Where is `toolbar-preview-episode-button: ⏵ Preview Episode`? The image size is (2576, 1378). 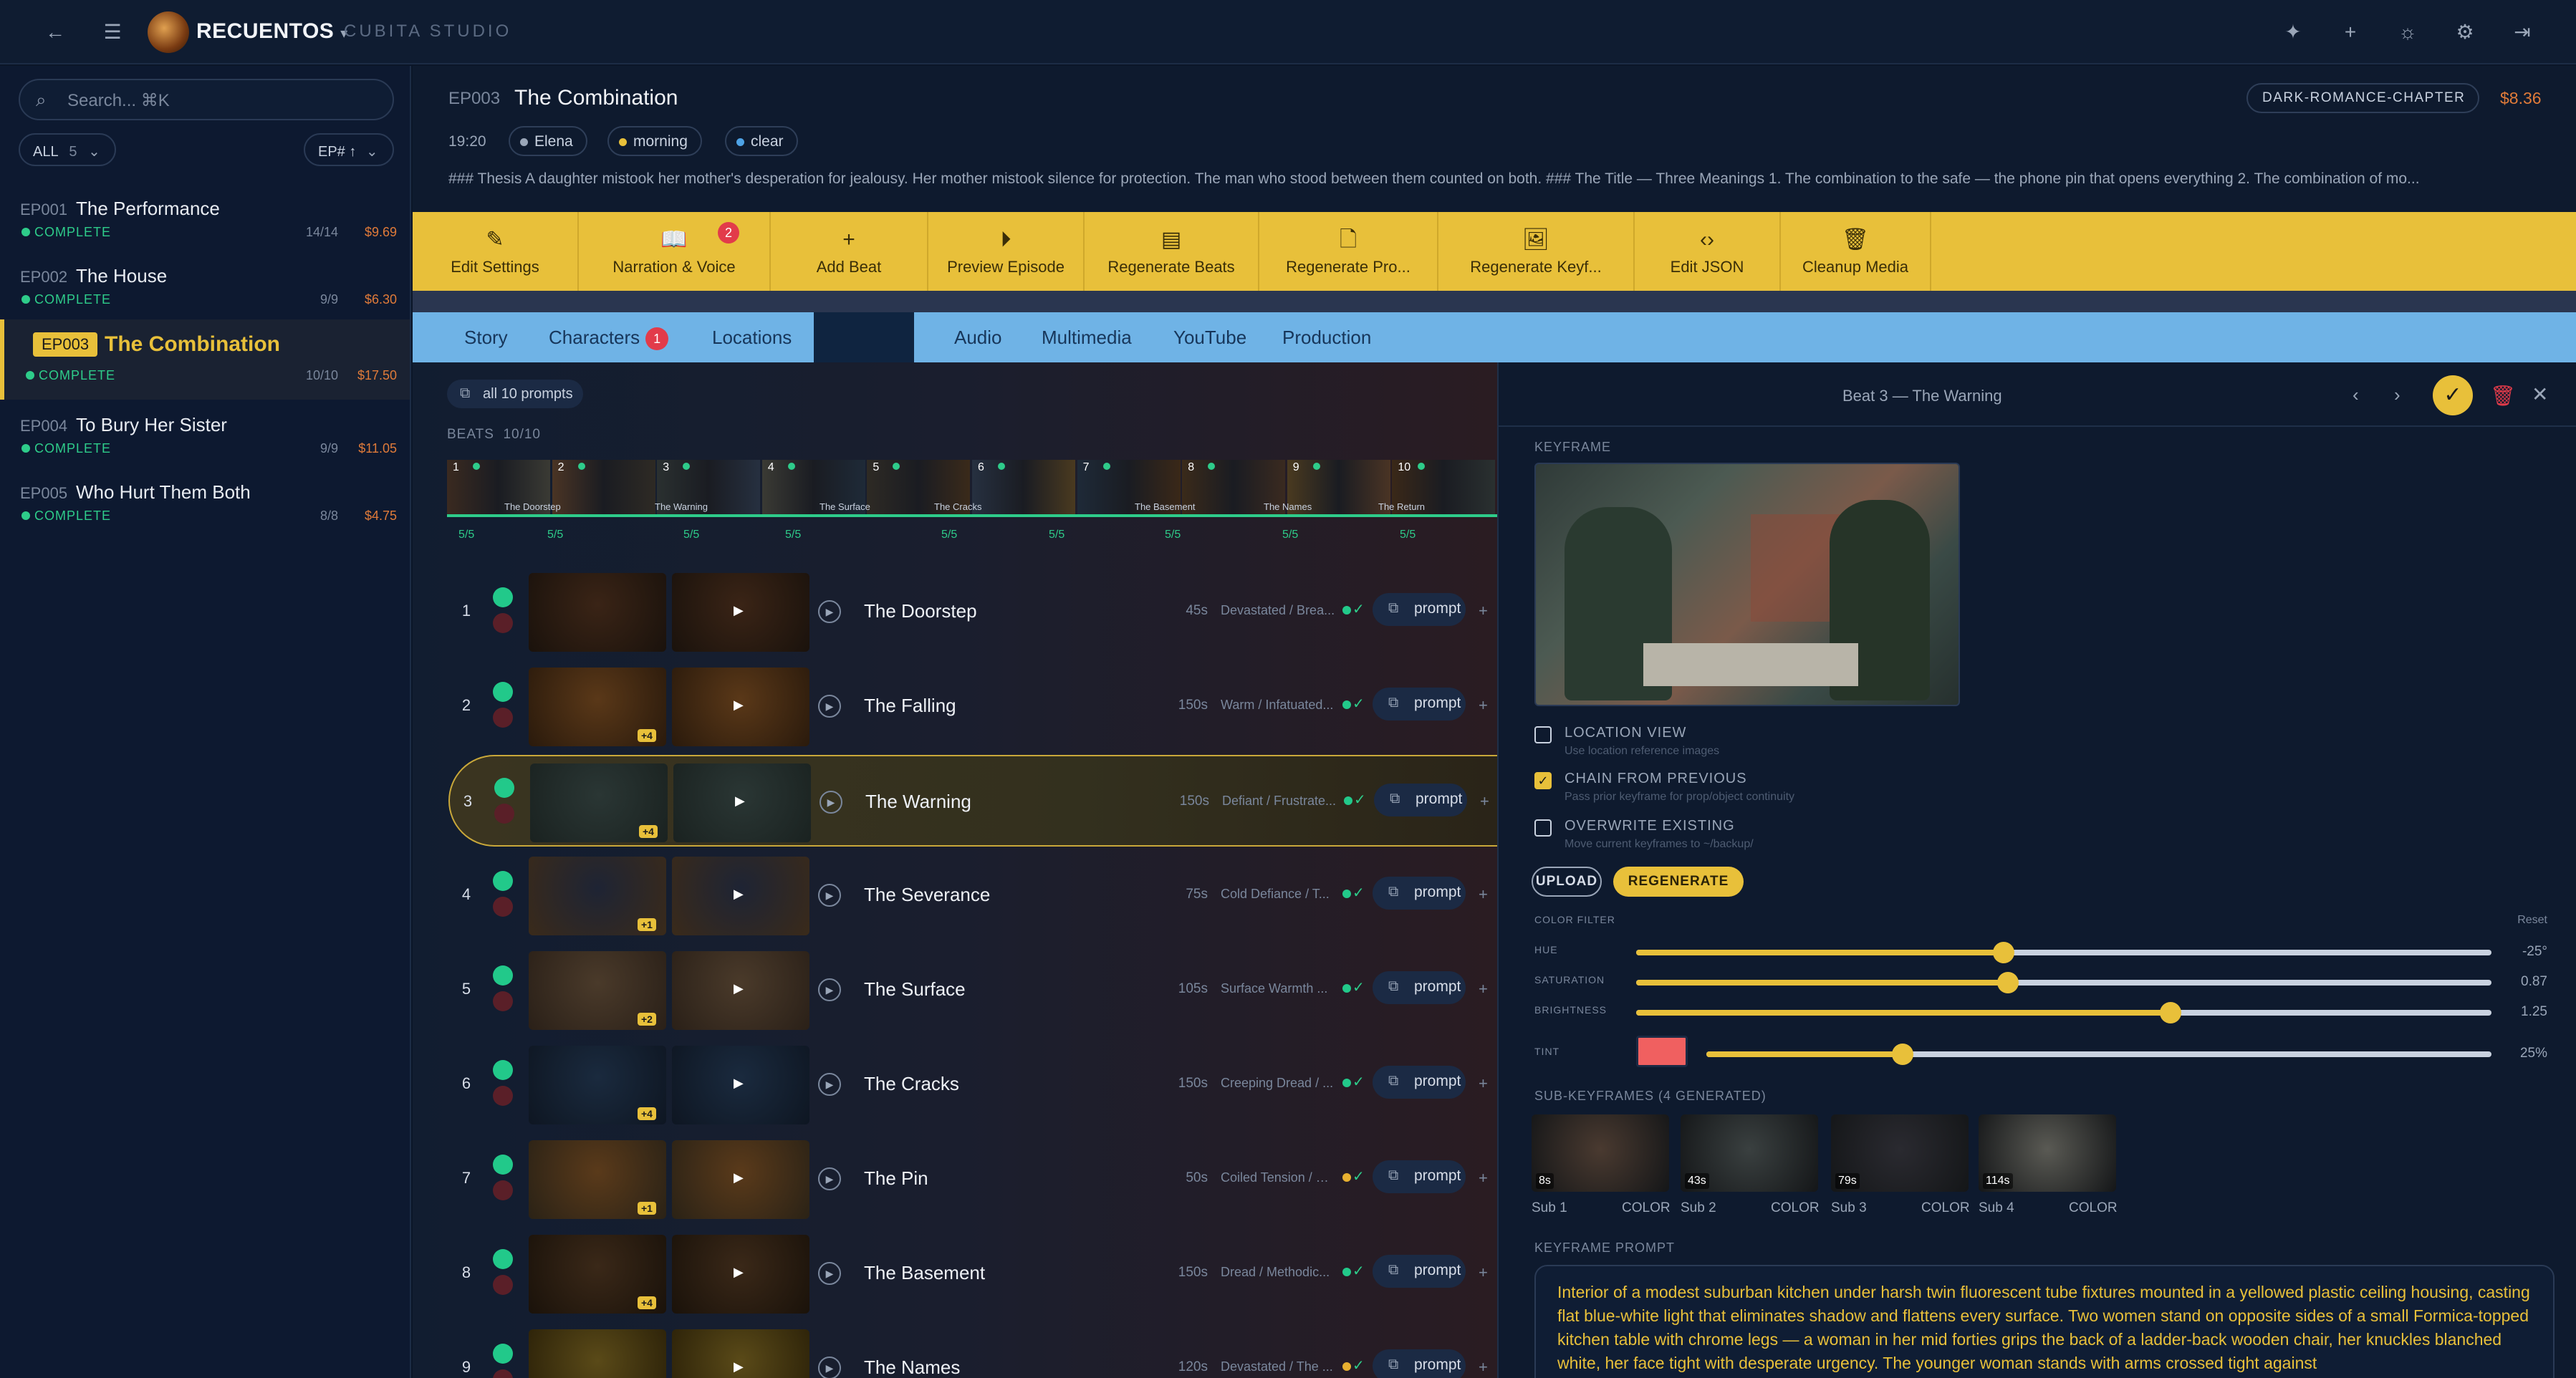
toolbar-preview-episode-button: ⏵ Preview Episode is located at coordinates (1006, 251).